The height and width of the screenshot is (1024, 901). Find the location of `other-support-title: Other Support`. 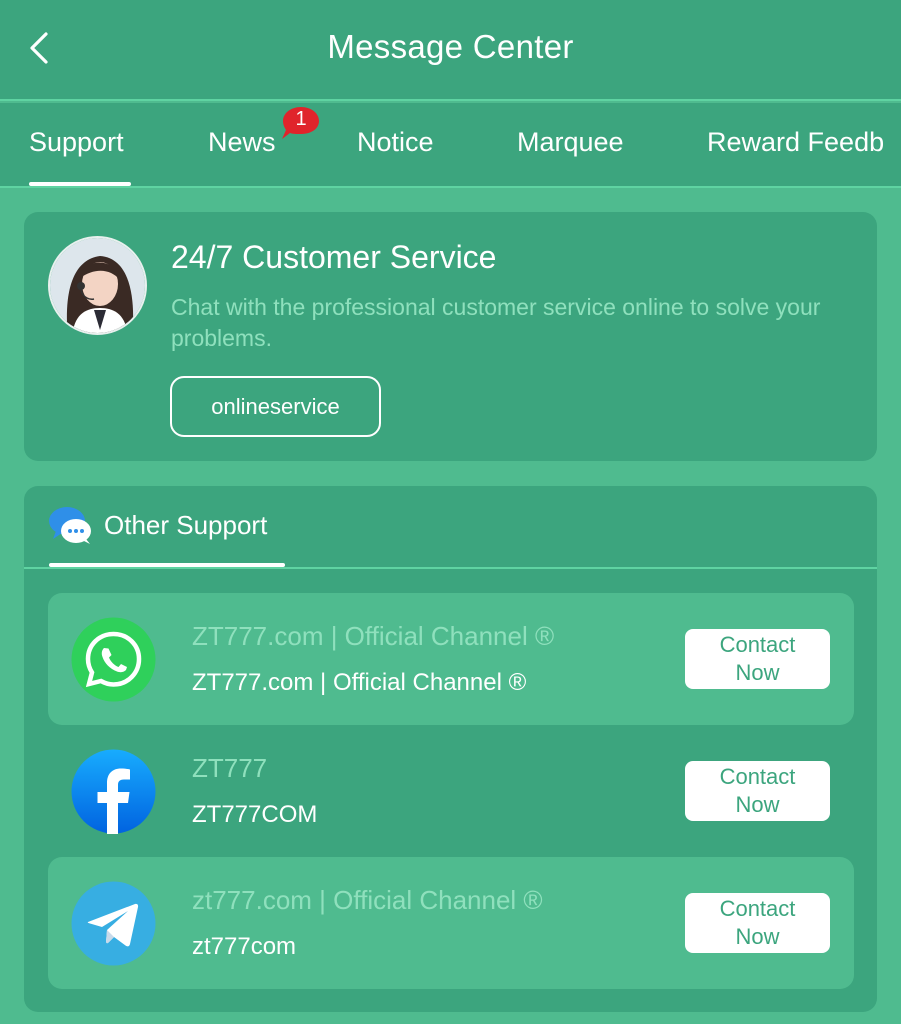

other-support-title: Other Support is located at coordinates (186, 525).